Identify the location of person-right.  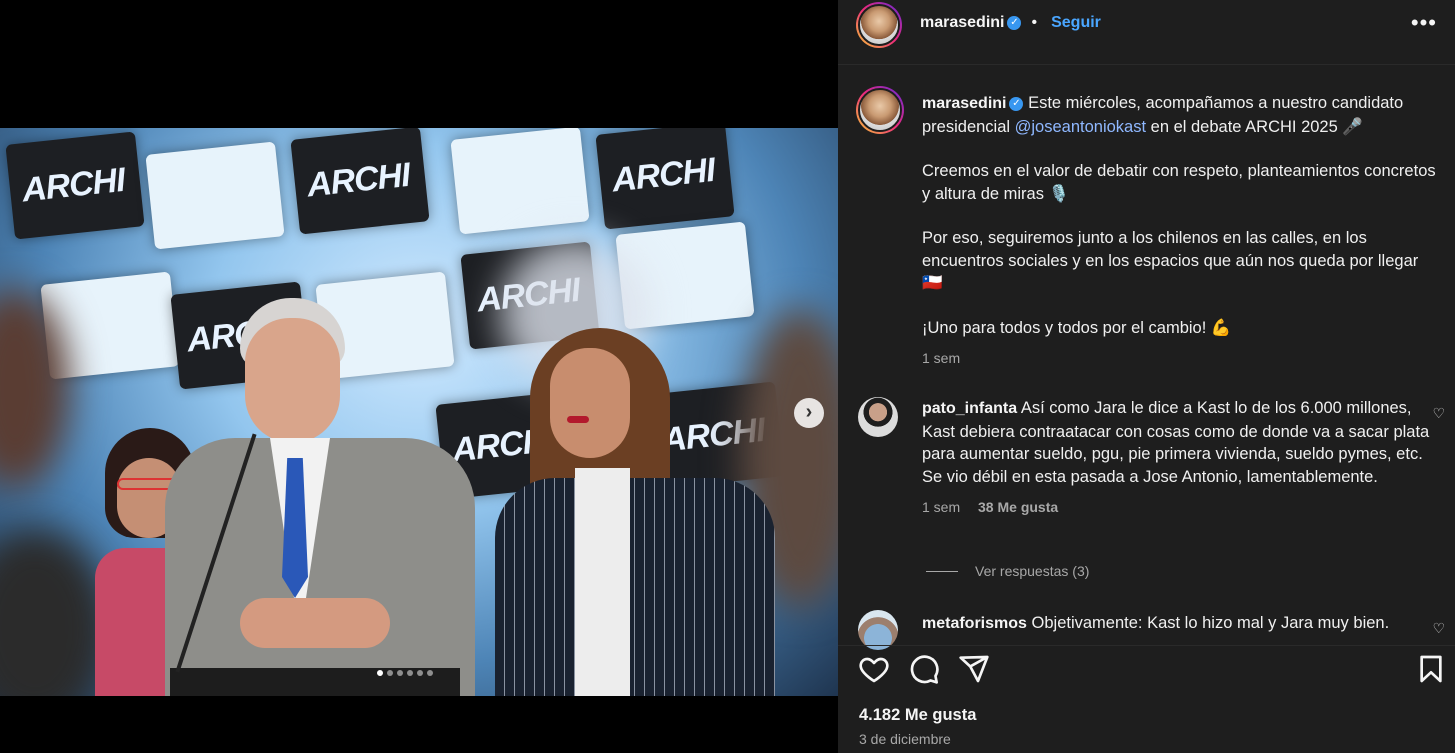
(645, 512).